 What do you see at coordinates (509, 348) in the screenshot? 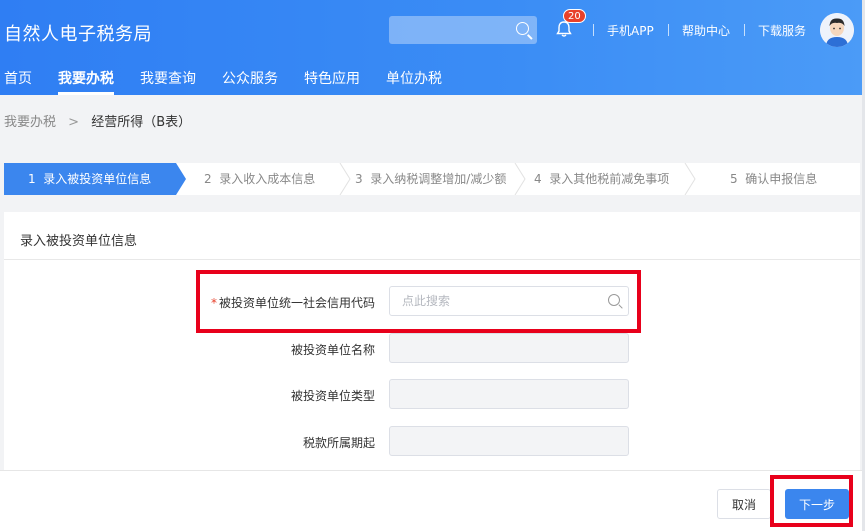
I see `unit-name-field` at bounding box center [509, 348].